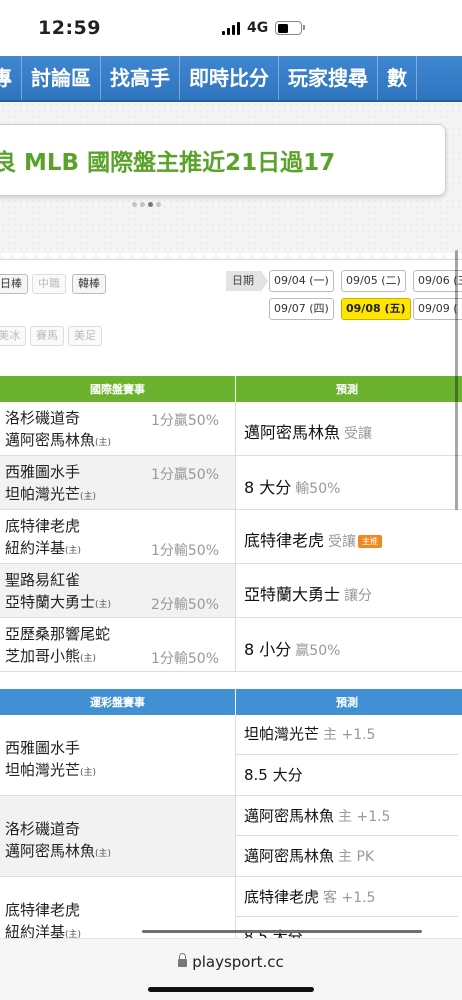 The image size is (462, 1000). Describe the element at coordinates (57, 633) in the screenshot. I see `away-team: 亞歷桑那響尾蛇` at that location.